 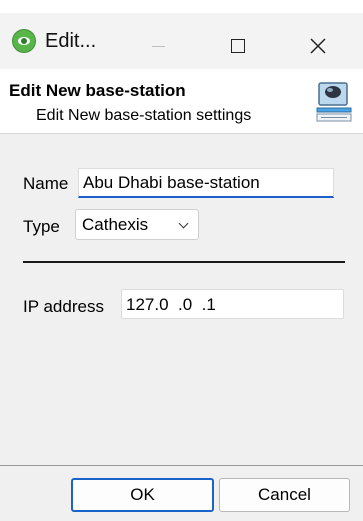 What do you see at coordinates (183, 223) in the screenshot?
I see `chevron-down-icon` at bounding box center [183, 223].